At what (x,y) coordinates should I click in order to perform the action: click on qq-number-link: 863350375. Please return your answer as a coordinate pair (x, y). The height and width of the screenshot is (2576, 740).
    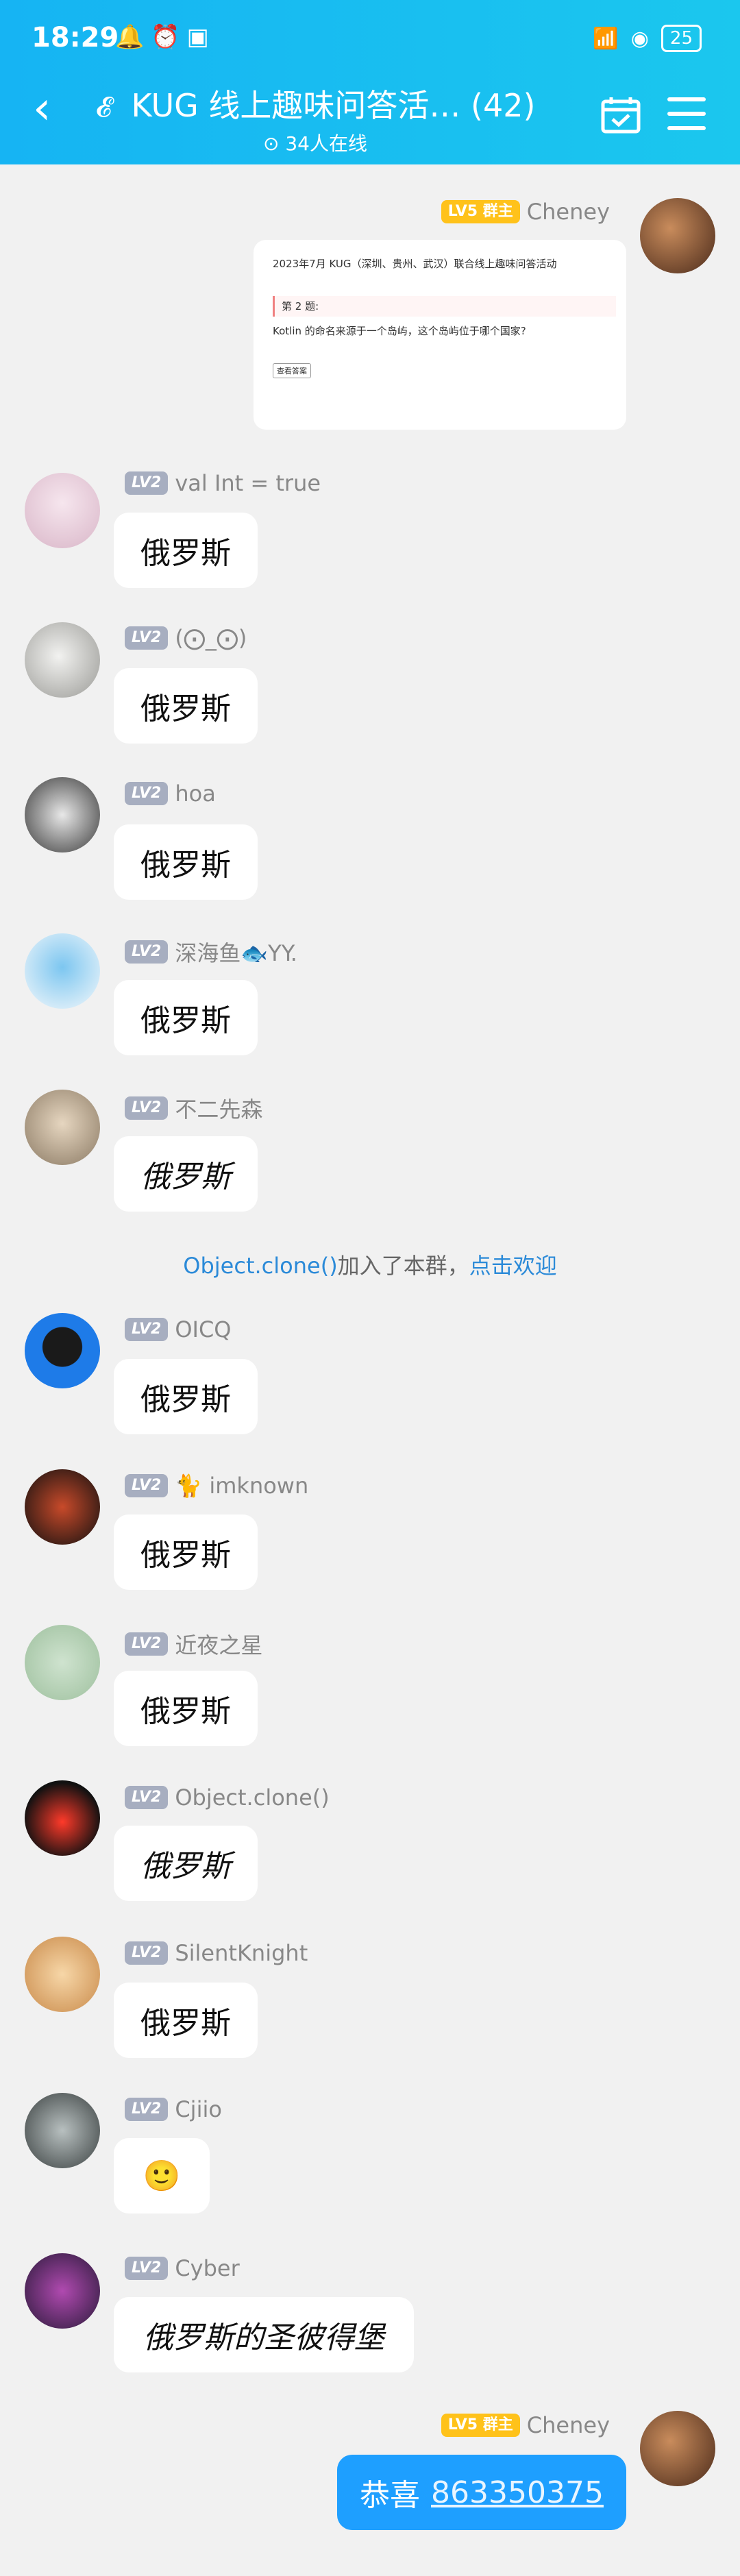
    Looking at the image, I should click on (517, 2493).